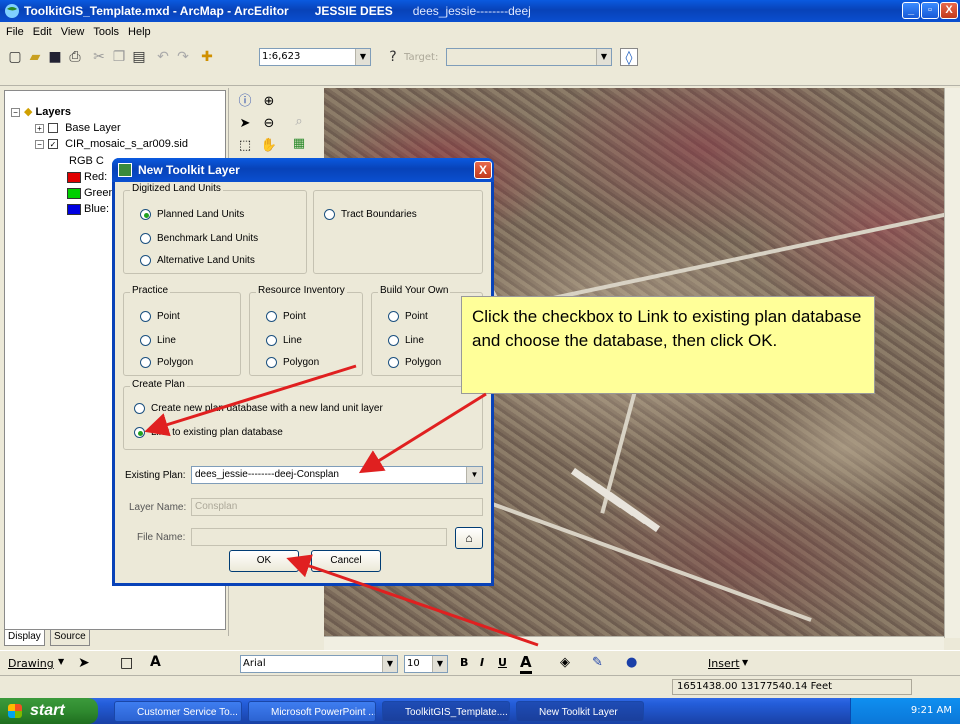 The height and width of the screenshot is (724, 960). I want to click on radio-build-polygon: Polygon, so click(414, 362).